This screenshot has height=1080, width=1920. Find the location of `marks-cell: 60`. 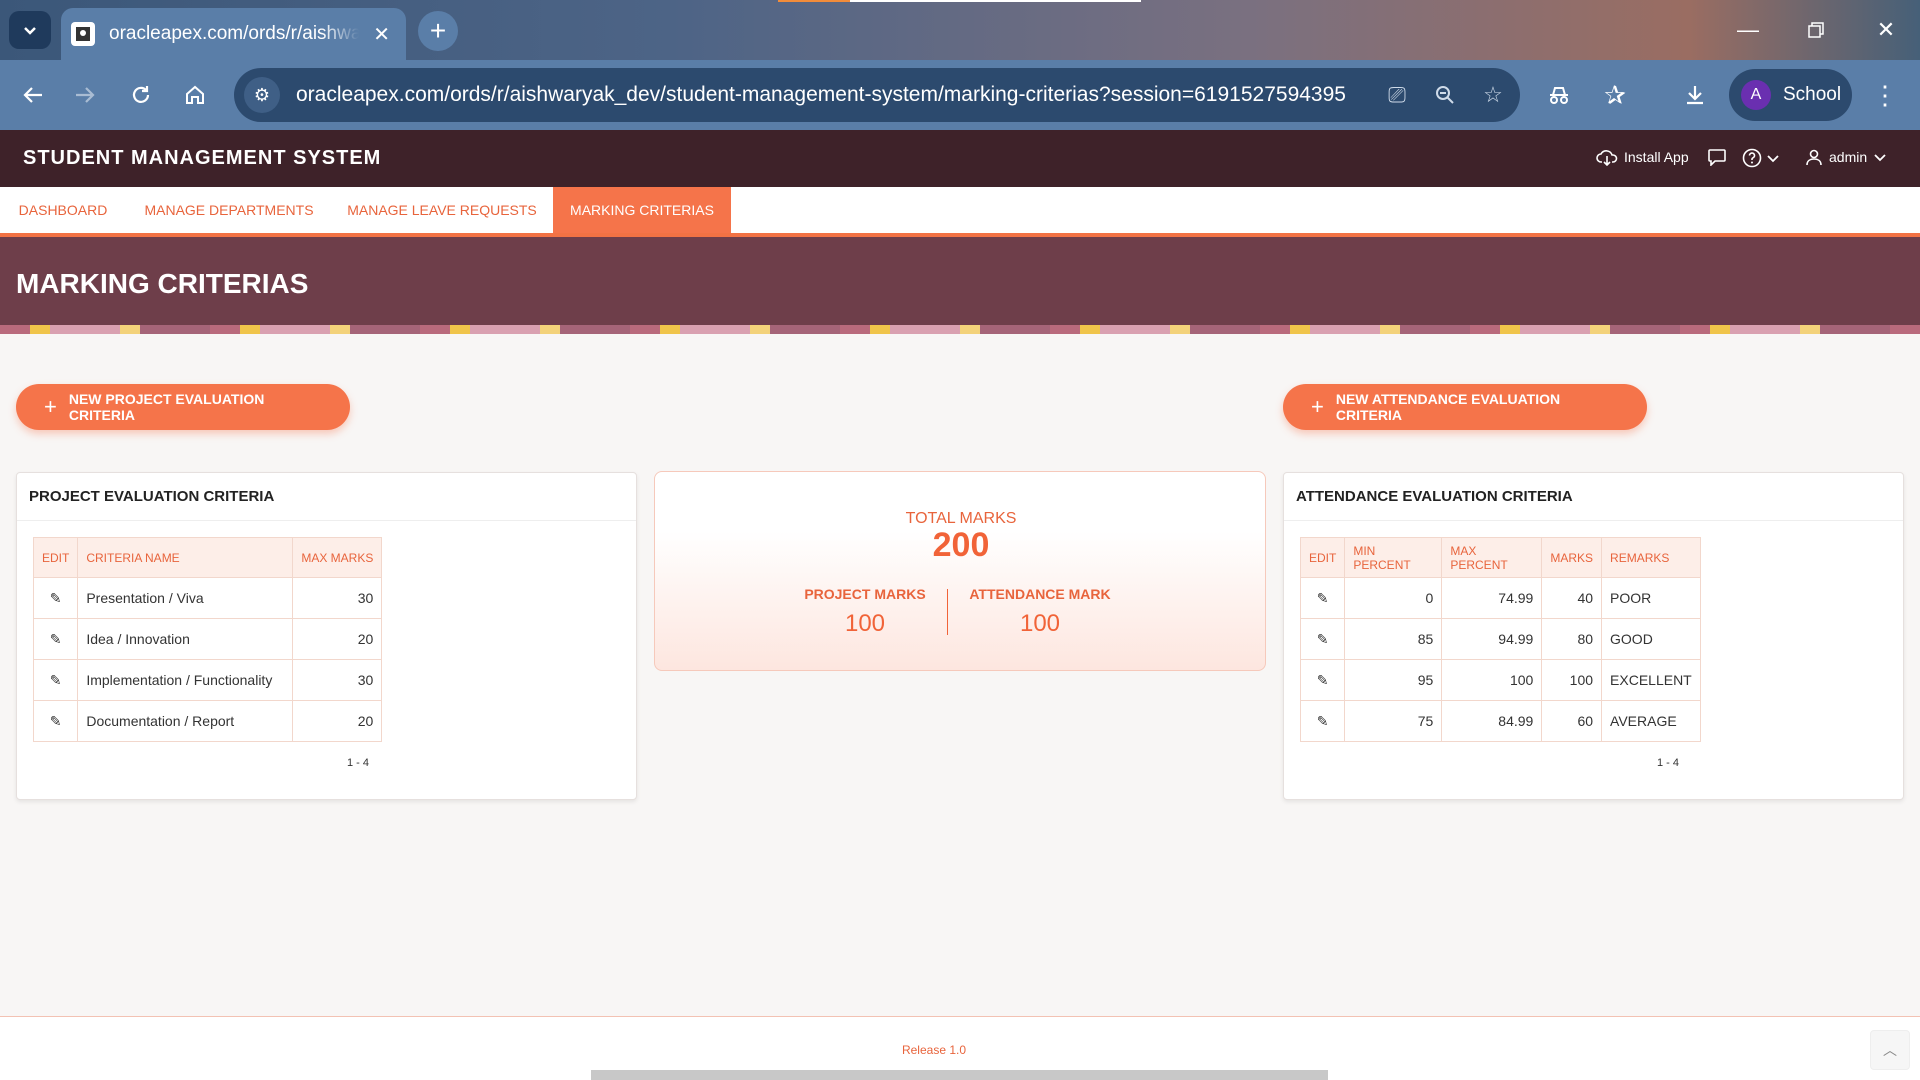

marks-cell: 60 is located at coordinates (1572, 721).